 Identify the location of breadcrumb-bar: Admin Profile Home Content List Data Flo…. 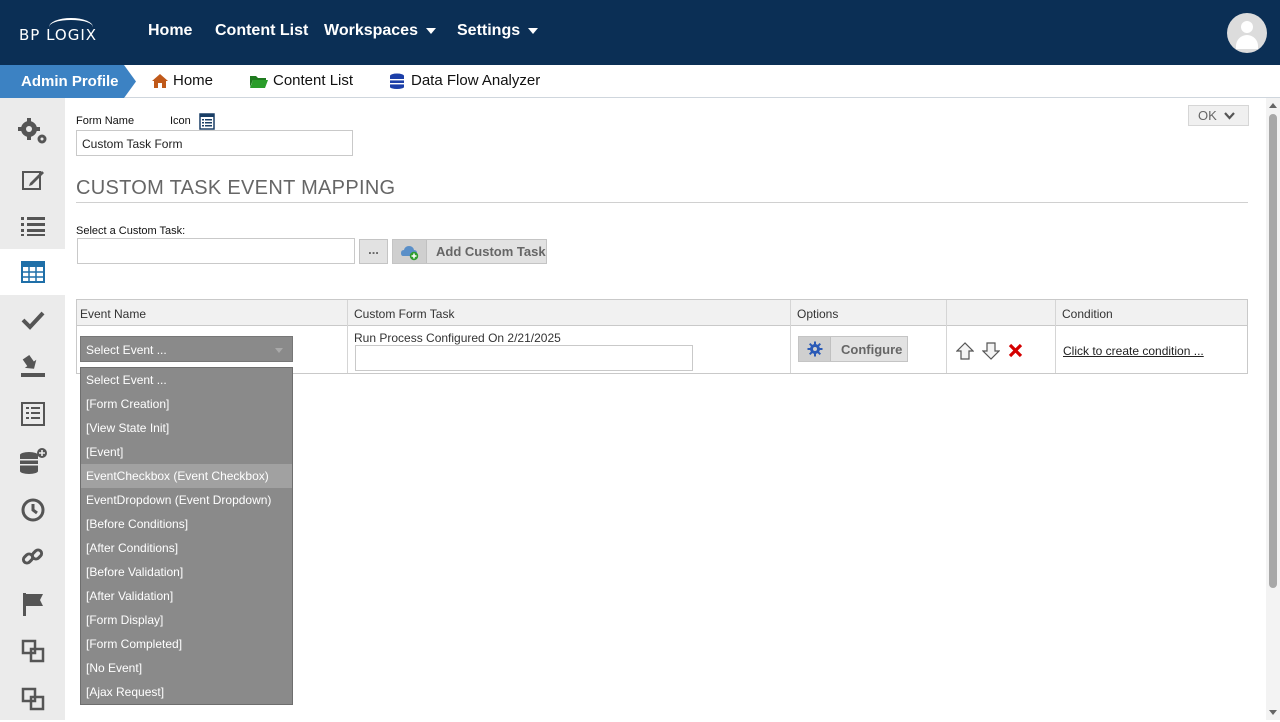
(640, 81).